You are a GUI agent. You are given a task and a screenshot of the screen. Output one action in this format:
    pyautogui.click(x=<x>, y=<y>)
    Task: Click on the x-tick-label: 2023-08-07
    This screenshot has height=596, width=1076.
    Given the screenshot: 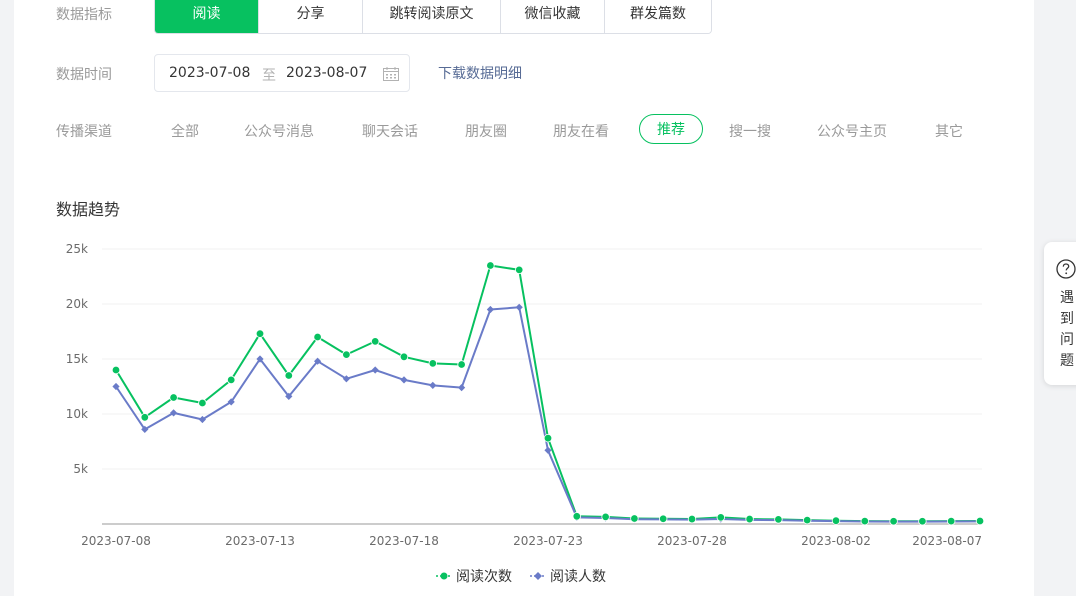 What is the action you would take?
    pyautogui.click(x=947, y=541)
    